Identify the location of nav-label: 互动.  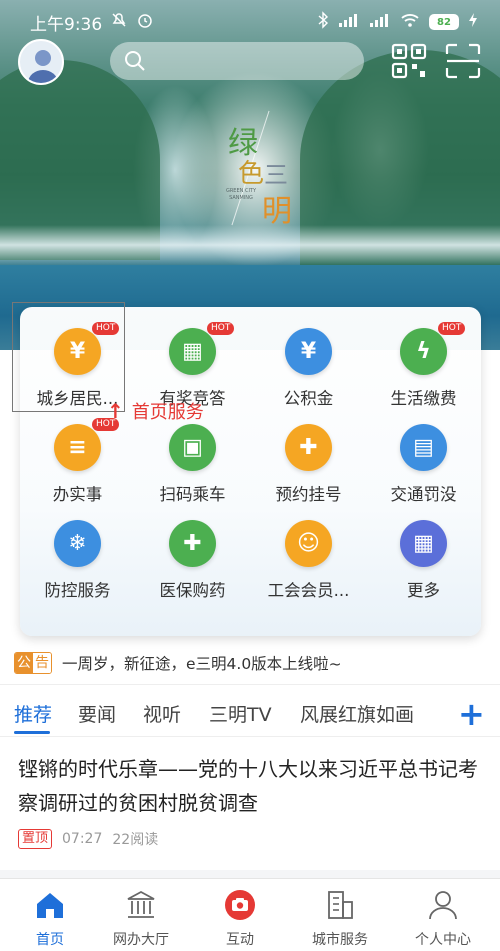
(240, 940).